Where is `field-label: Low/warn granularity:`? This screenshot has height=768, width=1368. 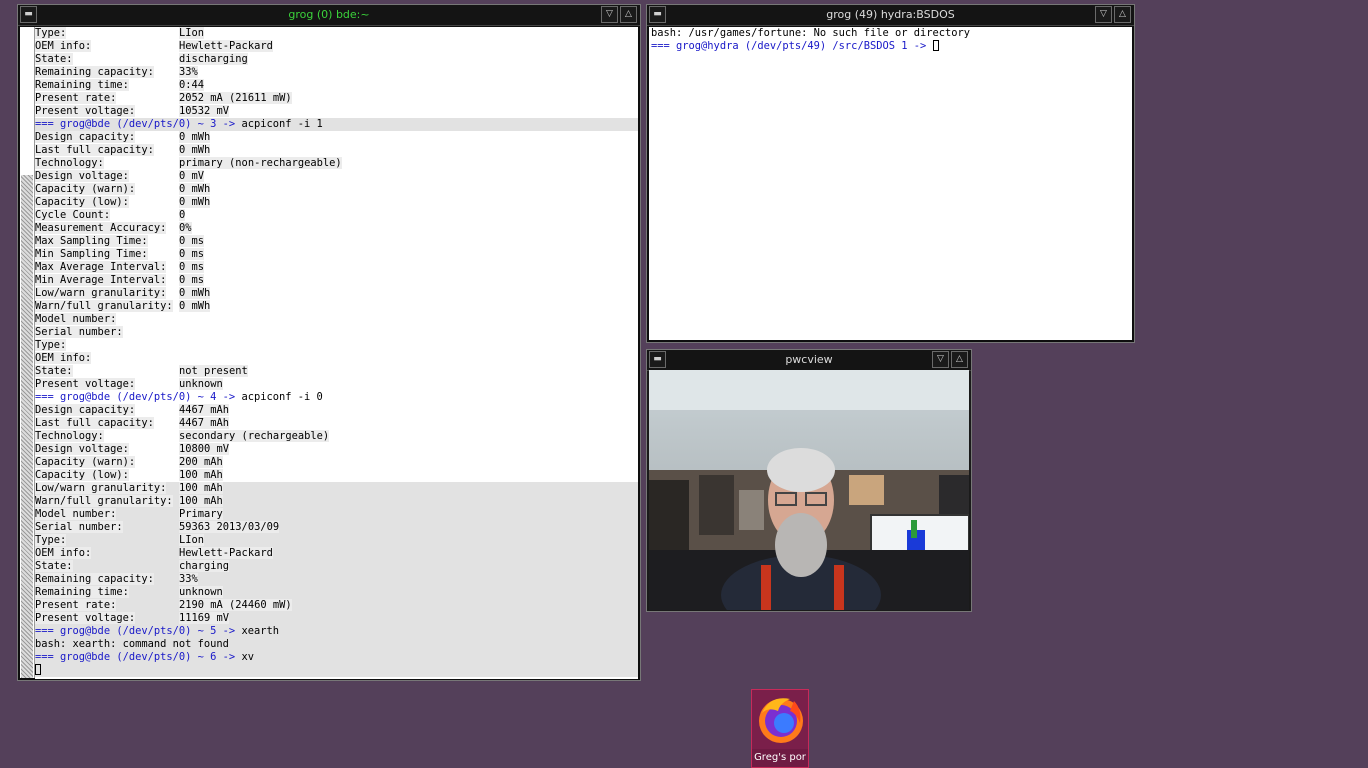 field-label: Low/warn granularity: is located at coordinates (101, 488).